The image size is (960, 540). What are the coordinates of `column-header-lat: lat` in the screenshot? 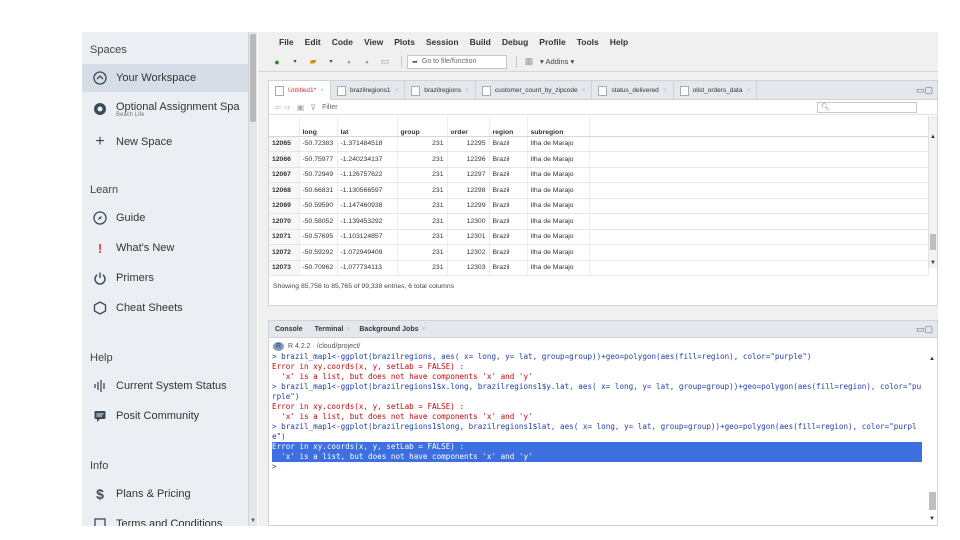 It's located at (367, 126).